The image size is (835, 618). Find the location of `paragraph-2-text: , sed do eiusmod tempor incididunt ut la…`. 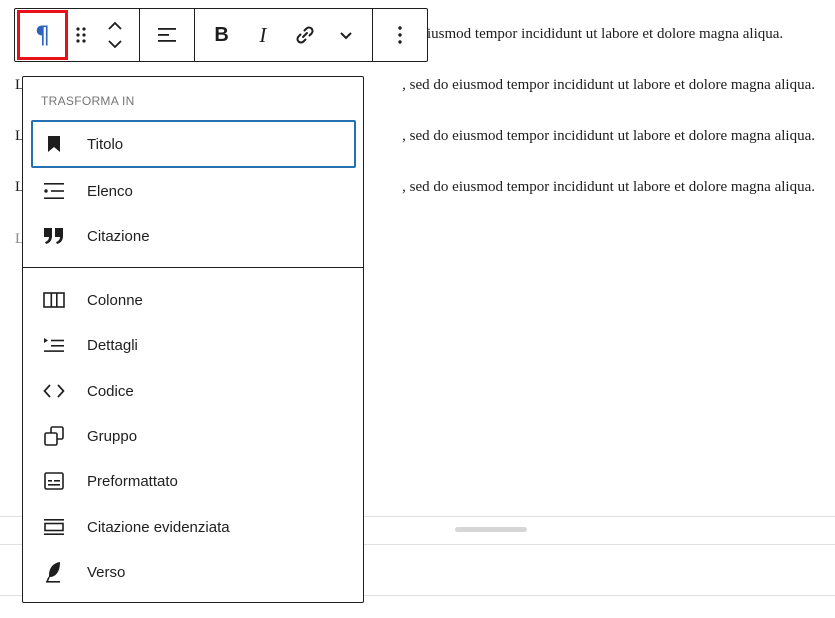

paragraph-2-text: , sed do eiusmod tempor incididunt ut la… is located at coordinates (608, 85).